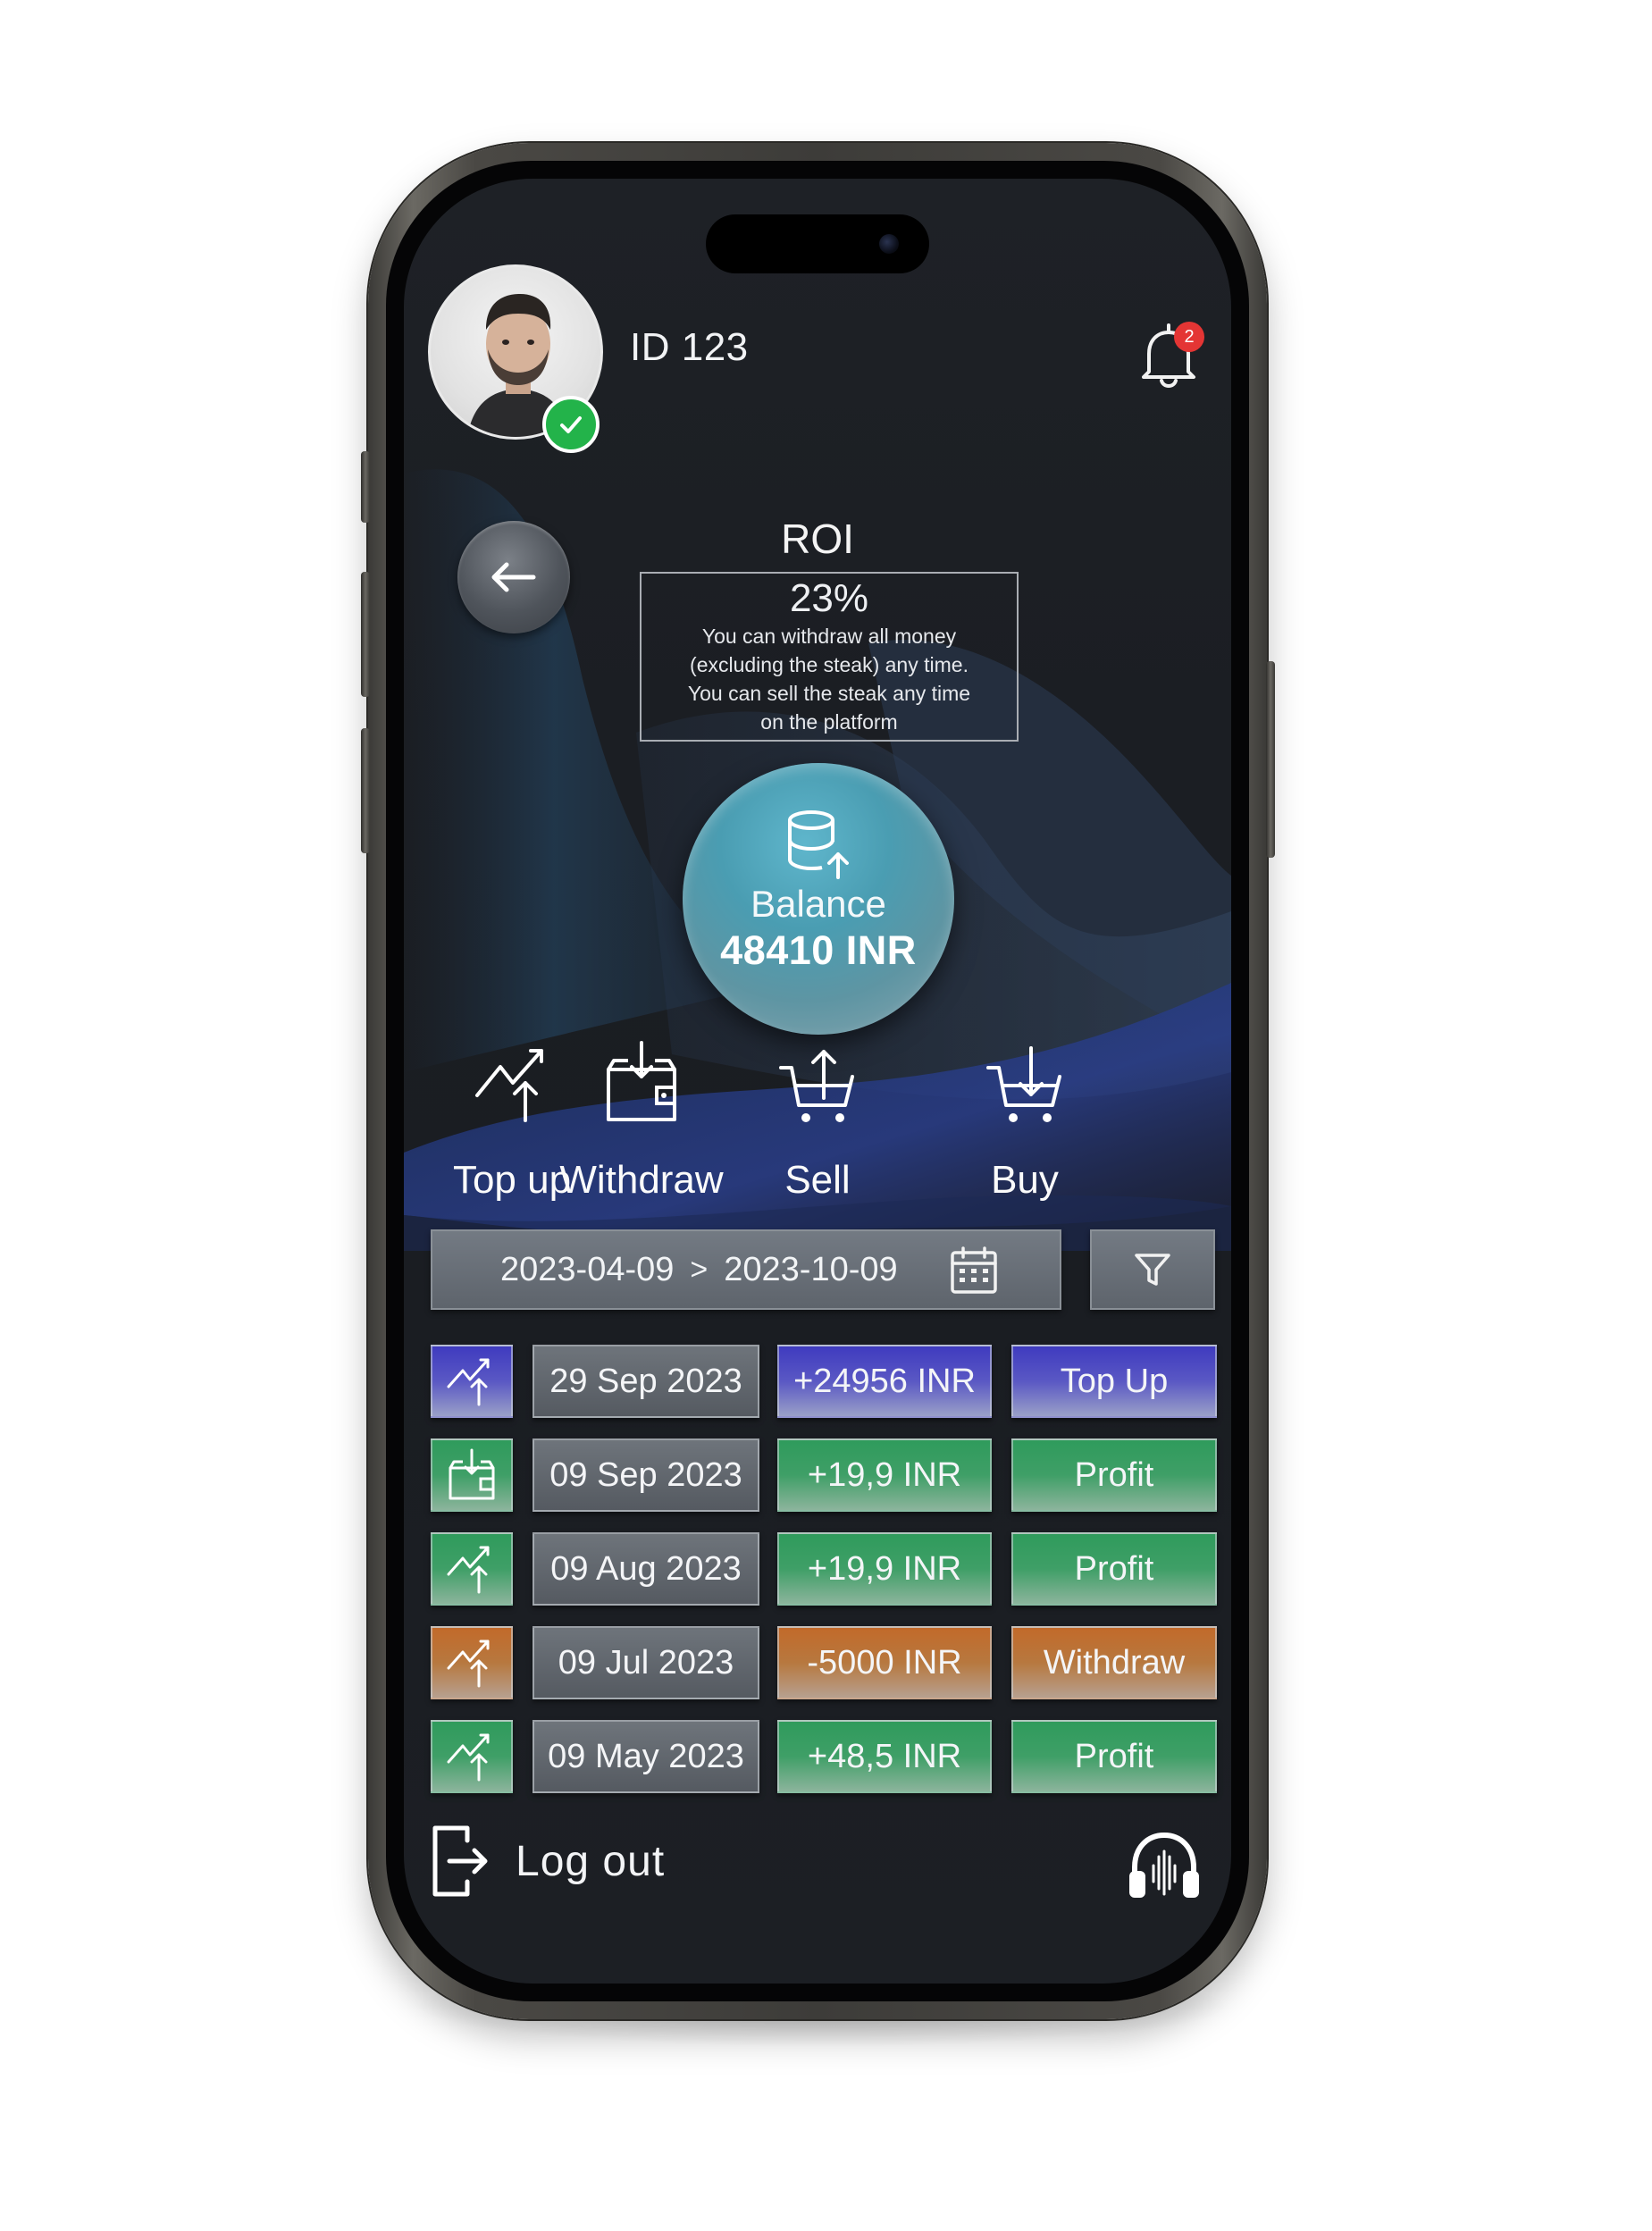 The image size is (1652, 2231). I want to click on cart-download-icon, so click(1023, 1084).